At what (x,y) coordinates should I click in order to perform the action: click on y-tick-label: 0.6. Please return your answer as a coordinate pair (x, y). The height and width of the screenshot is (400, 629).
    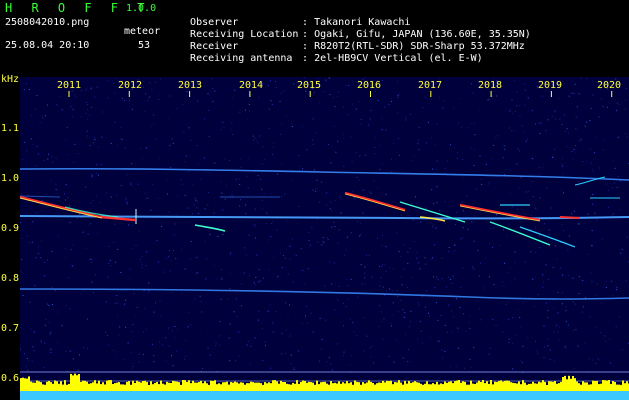
    Looking at the image, I should click on (10, 378).